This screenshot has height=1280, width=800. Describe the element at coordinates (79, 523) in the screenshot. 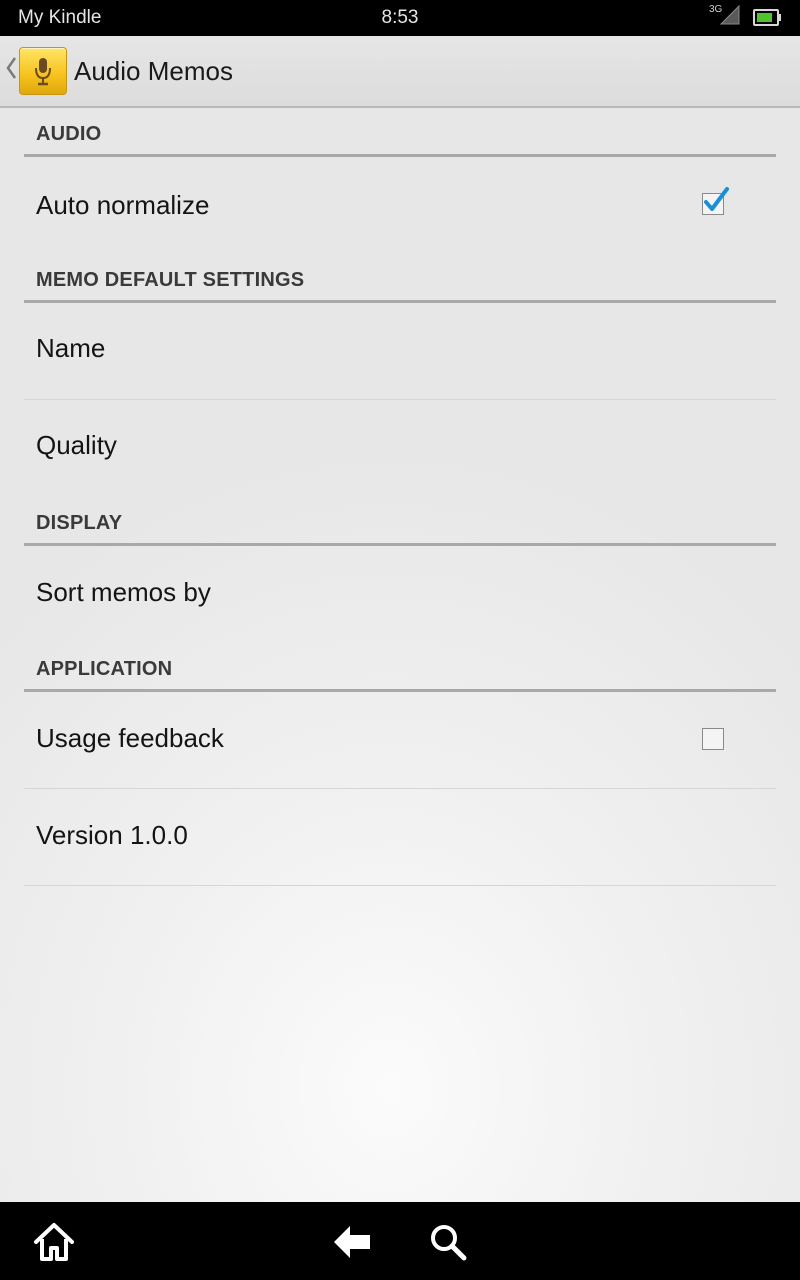

I see `section-header-label: DISPLAY` at that location.